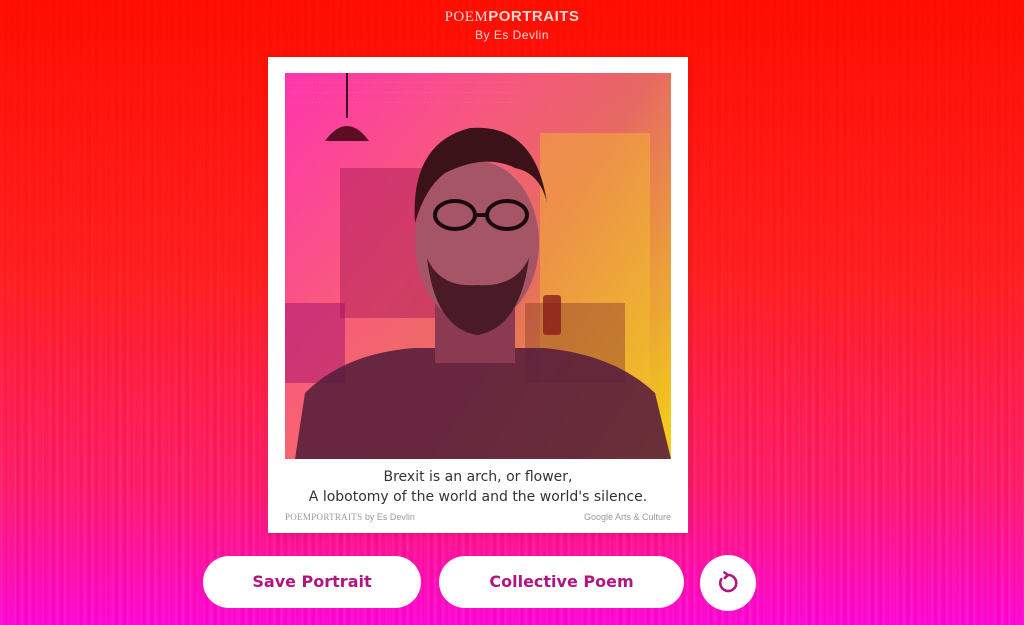 The image size is (1024, 625). I want to click on app-header: POEMPORTRAITS By Es Devlin, so click(512, 25).